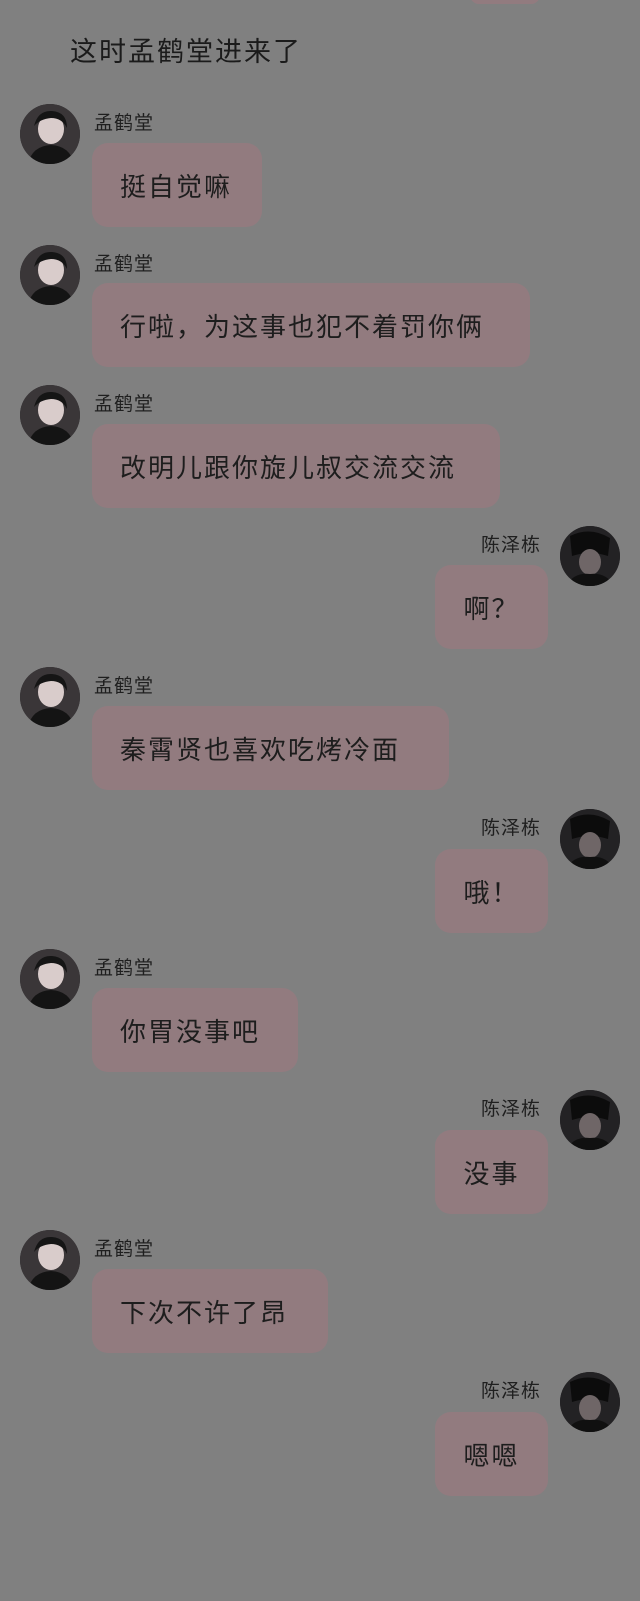 The height and width of the screenshot is (1601, 640). I want to click on message-bubble: 哦！, so click(491, 891).